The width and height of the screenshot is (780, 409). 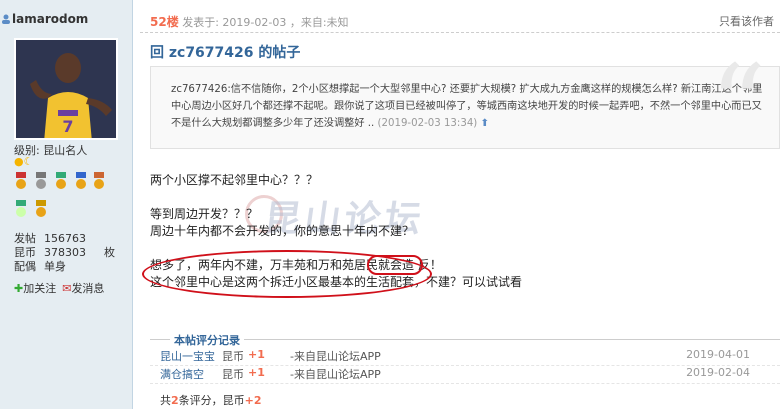 I want to click on svg-text: 7, so click(x=67, y=126).